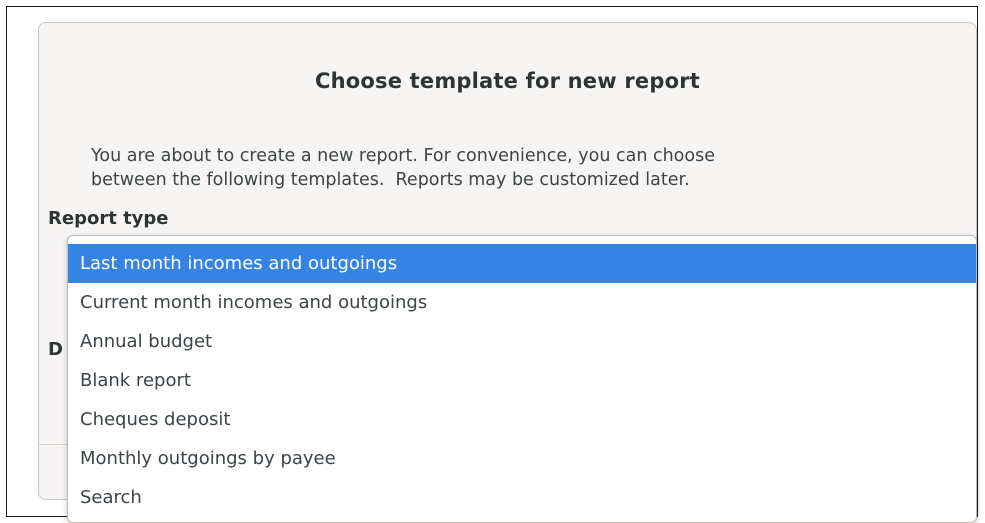 The height and width of the screenshot is (523, 985). What do you see at coordinates (108, 218) in the screenshot?
I see `report-type-label: Report type` at bounding box center [108, 218].